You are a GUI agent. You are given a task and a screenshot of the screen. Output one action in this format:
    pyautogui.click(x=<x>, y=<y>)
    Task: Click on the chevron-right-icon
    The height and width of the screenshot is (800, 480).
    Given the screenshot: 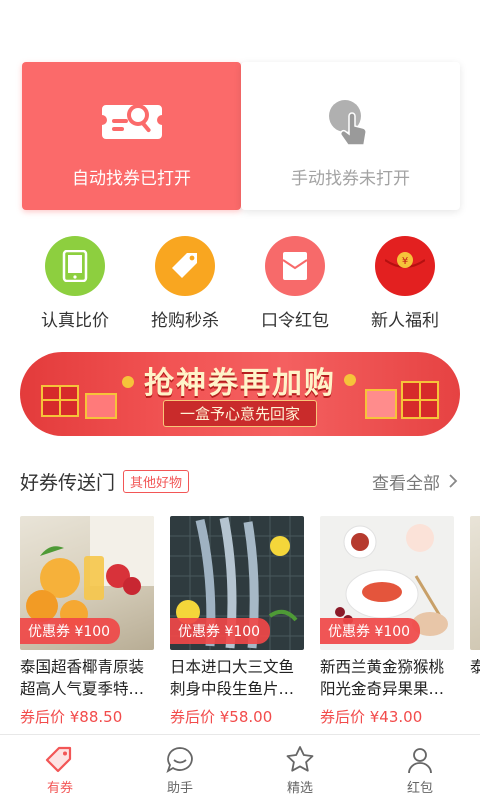 What is the action you would take?
    pyautogui.click(x=453, y=481)
    